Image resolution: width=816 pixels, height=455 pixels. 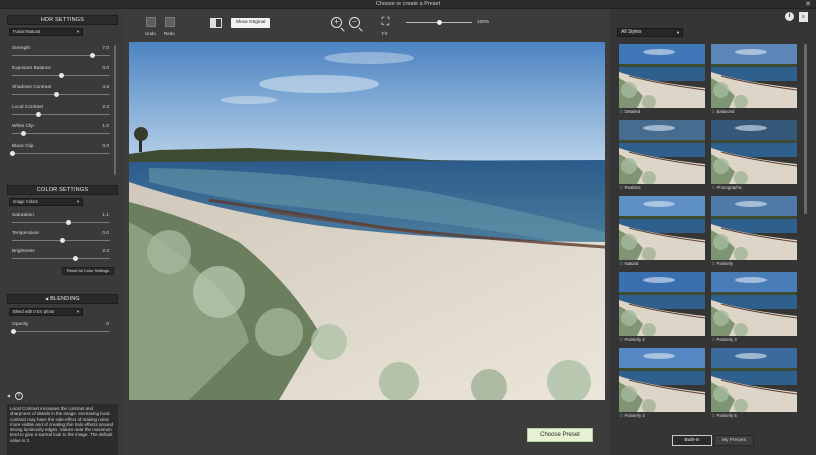 I want to click on saturation-slider, so click(x=61, y=222).